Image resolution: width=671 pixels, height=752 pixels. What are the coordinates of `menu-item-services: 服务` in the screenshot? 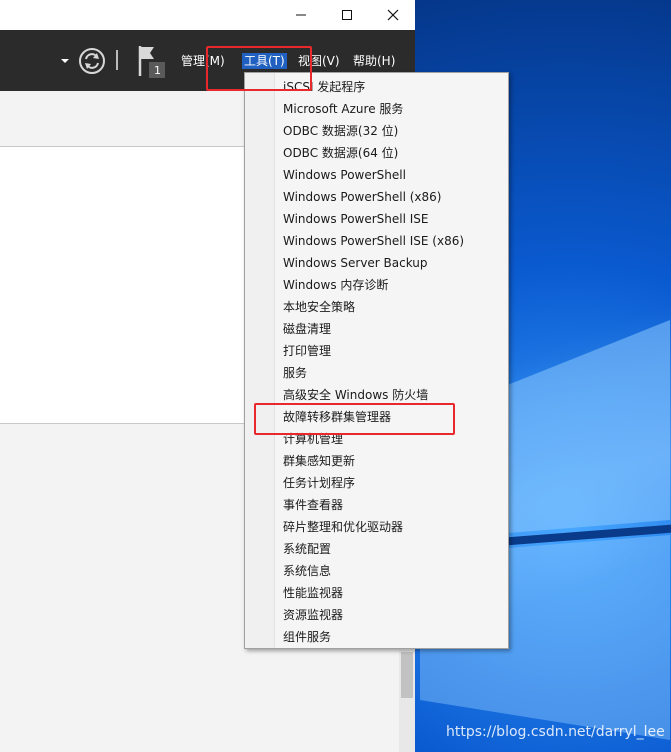 It's located at (295, 373).